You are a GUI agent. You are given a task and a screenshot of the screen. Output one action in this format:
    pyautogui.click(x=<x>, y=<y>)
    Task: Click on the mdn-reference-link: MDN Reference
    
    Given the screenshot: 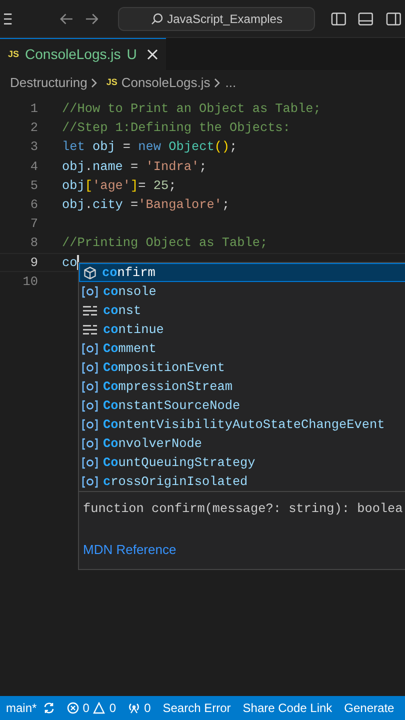 What is the action you would take?
    pyautogui.click(x=244, y=550)
    